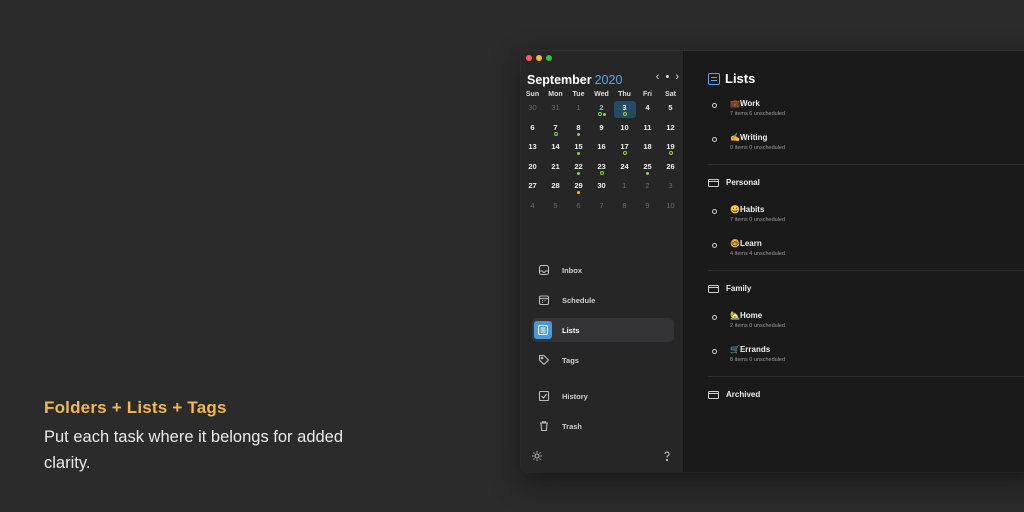 This screenshot has width=1024, height=512. What do you see at coordinates (578, 107) in the screenshot?
I see `day-number: 1` at bounding box center [578, 107].